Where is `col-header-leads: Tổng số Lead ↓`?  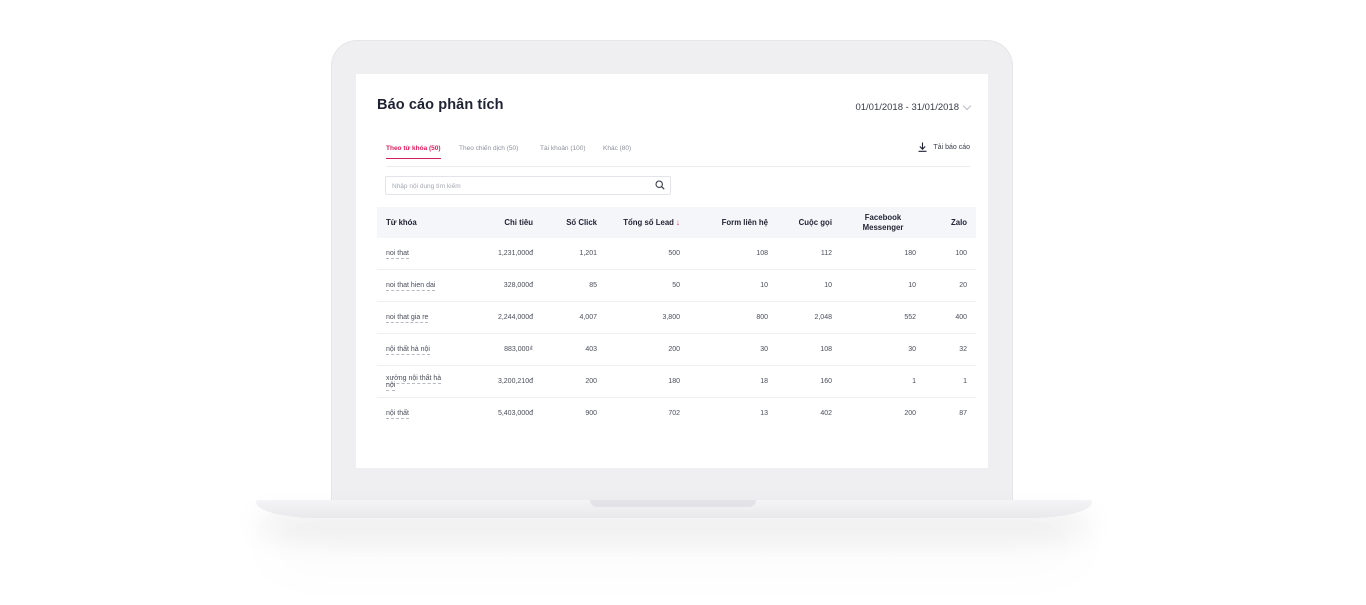 col-header-leads: Tổng số Lead ↓ is located at coordinates (647, 222).